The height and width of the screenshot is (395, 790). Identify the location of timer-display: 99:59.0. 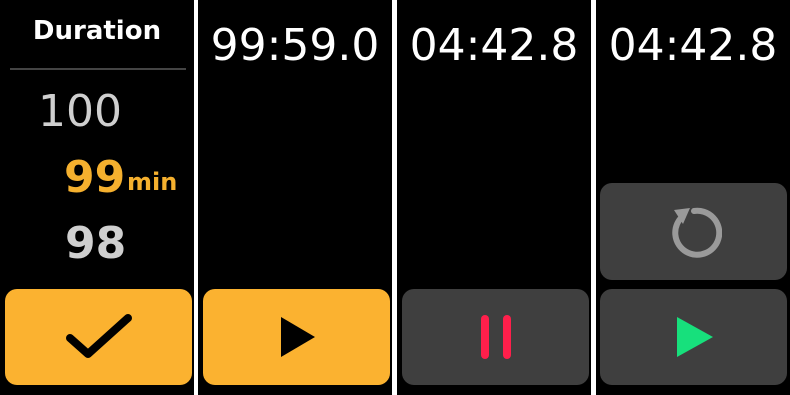
(295, 45).